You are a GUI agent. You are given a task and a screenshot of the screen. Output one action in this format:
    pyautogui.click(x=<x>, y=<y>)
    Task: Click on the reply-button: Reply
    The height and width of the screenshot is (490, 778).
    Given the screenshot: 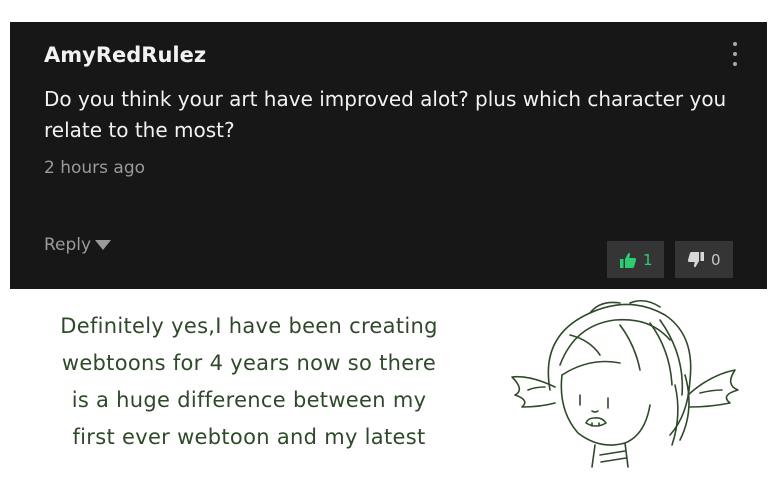 What is the action you would take?
    pyautogui.click(x=78, y=245)
    